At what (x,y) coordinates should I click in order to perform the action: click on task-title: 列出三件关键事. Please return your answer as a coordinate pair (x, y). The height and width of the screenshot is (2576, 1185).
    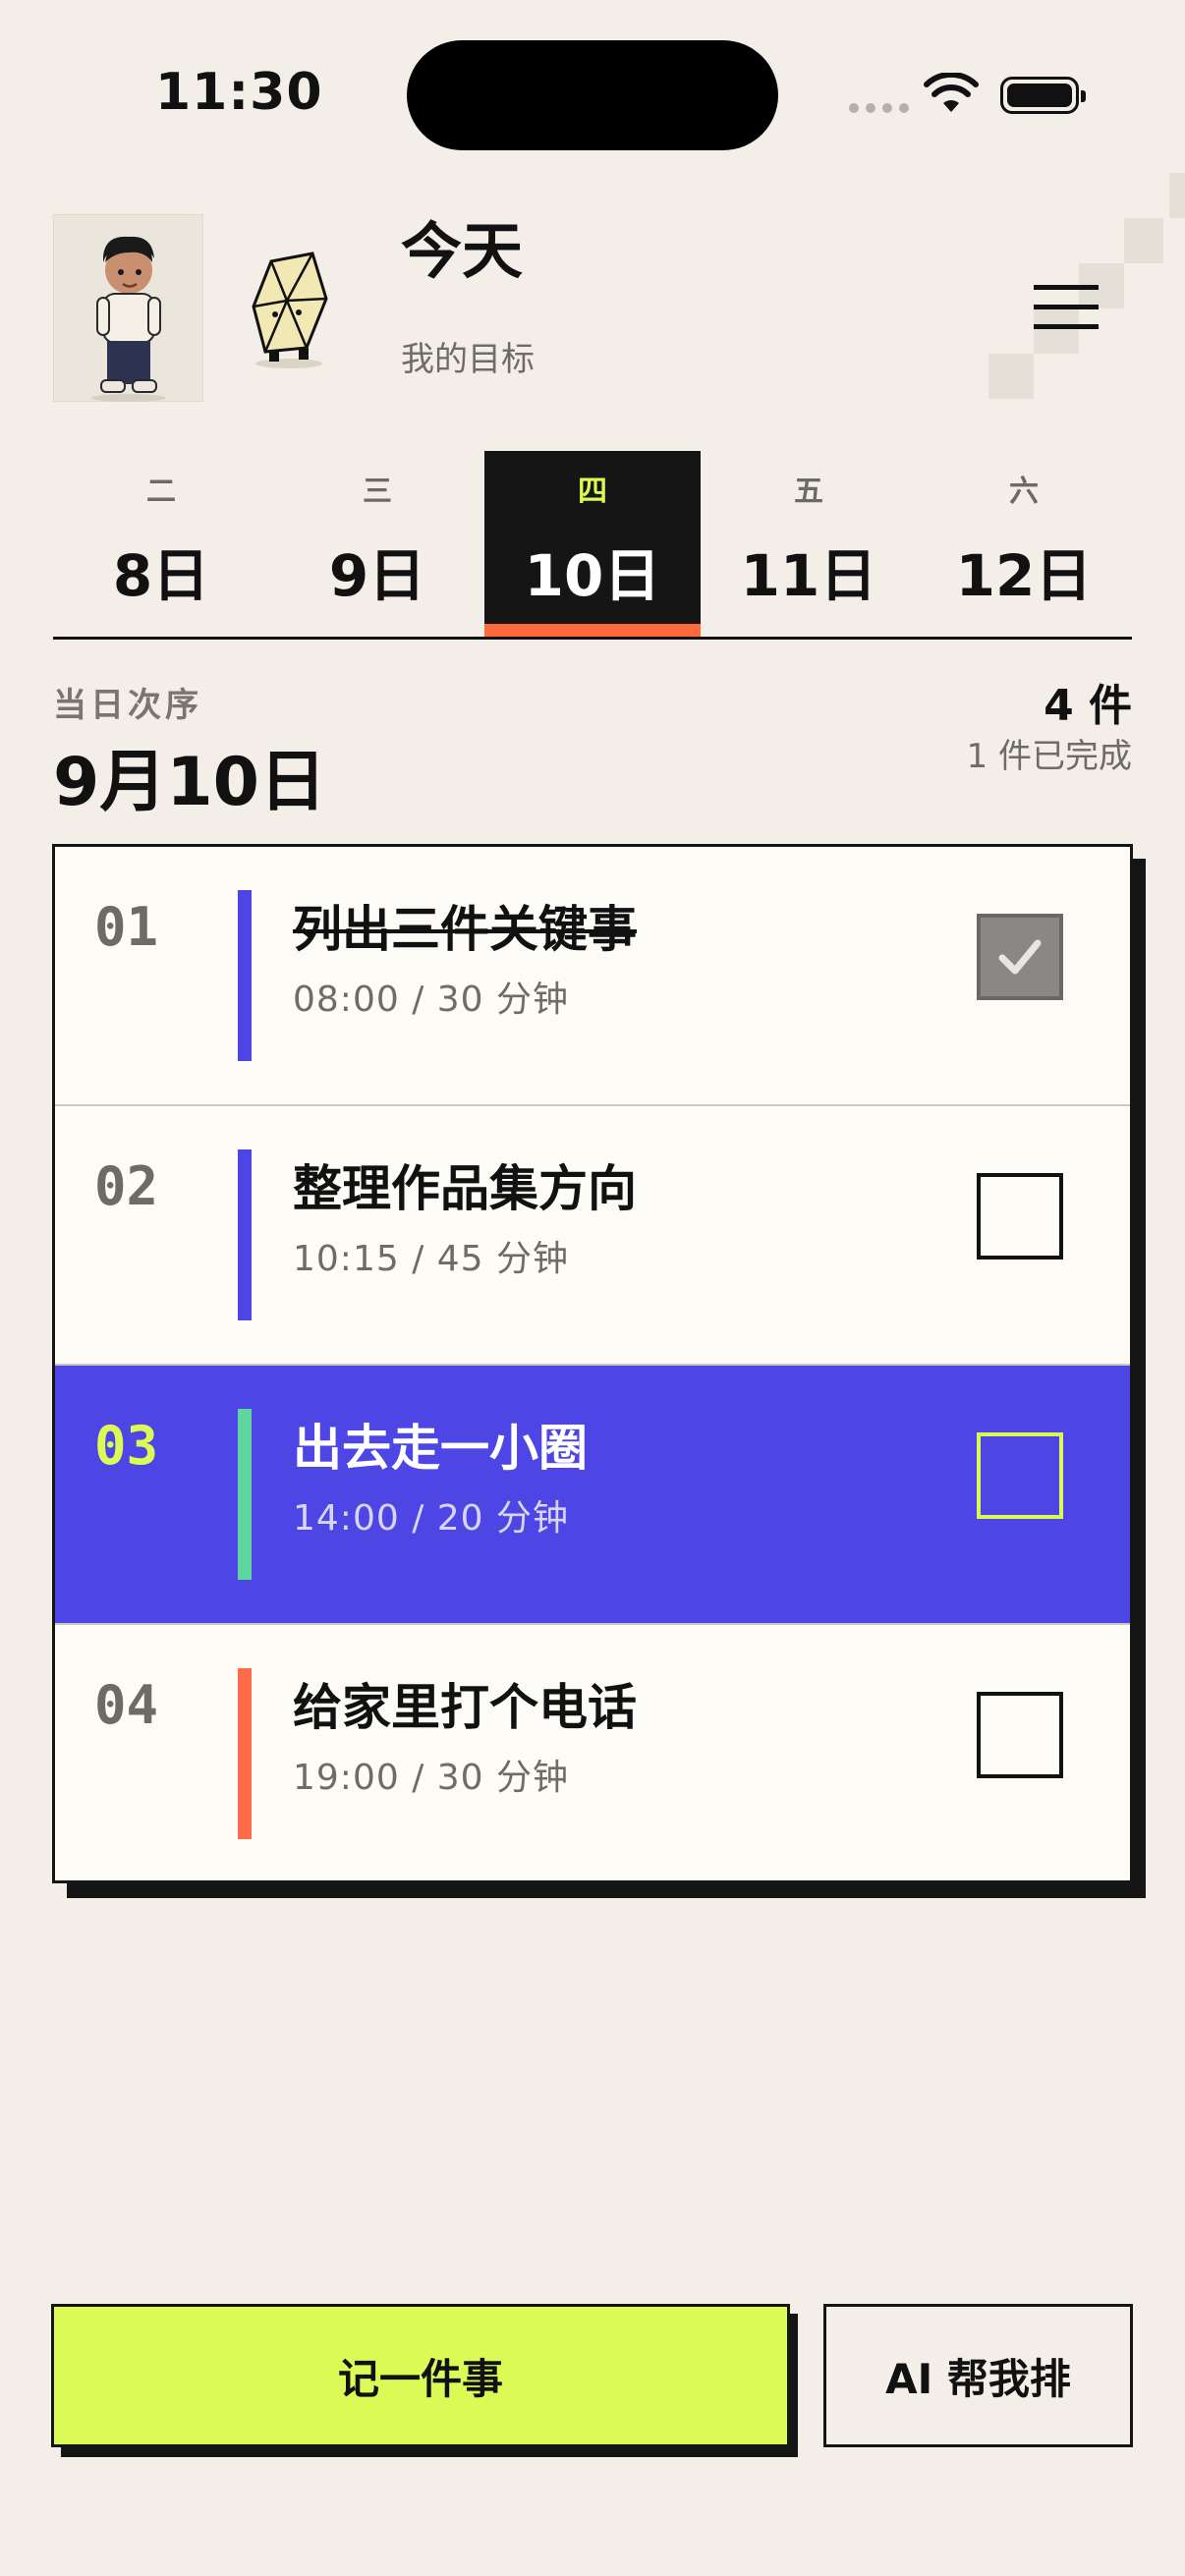
    Looking at the image, I should click on (465, 929).